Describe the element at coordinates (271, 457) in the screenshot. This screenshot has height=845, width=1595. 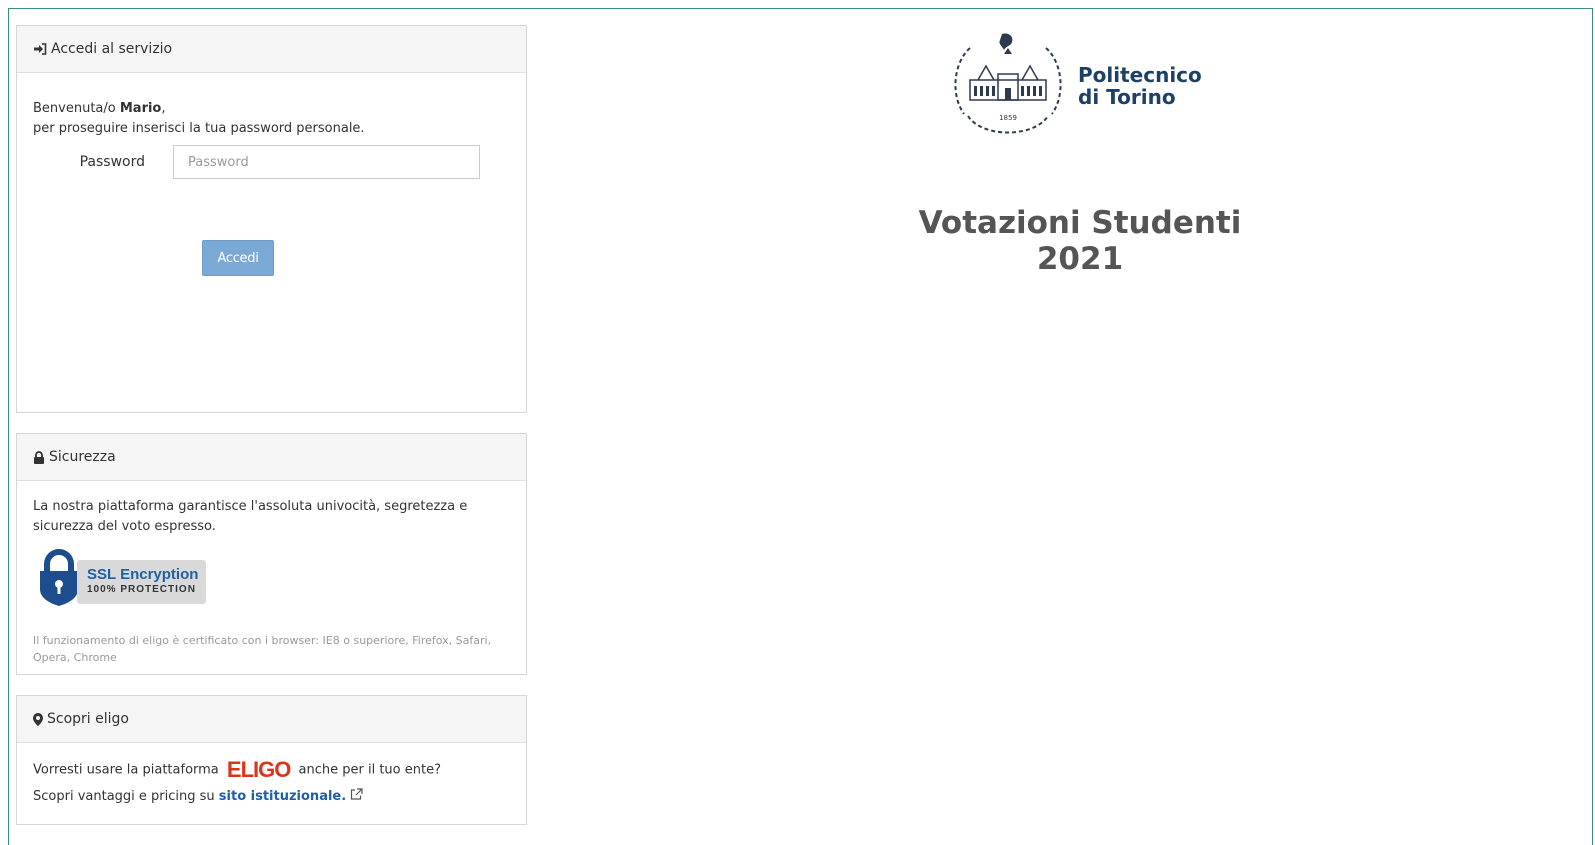
I see `security-panel-header: Sicurezza` at that location.